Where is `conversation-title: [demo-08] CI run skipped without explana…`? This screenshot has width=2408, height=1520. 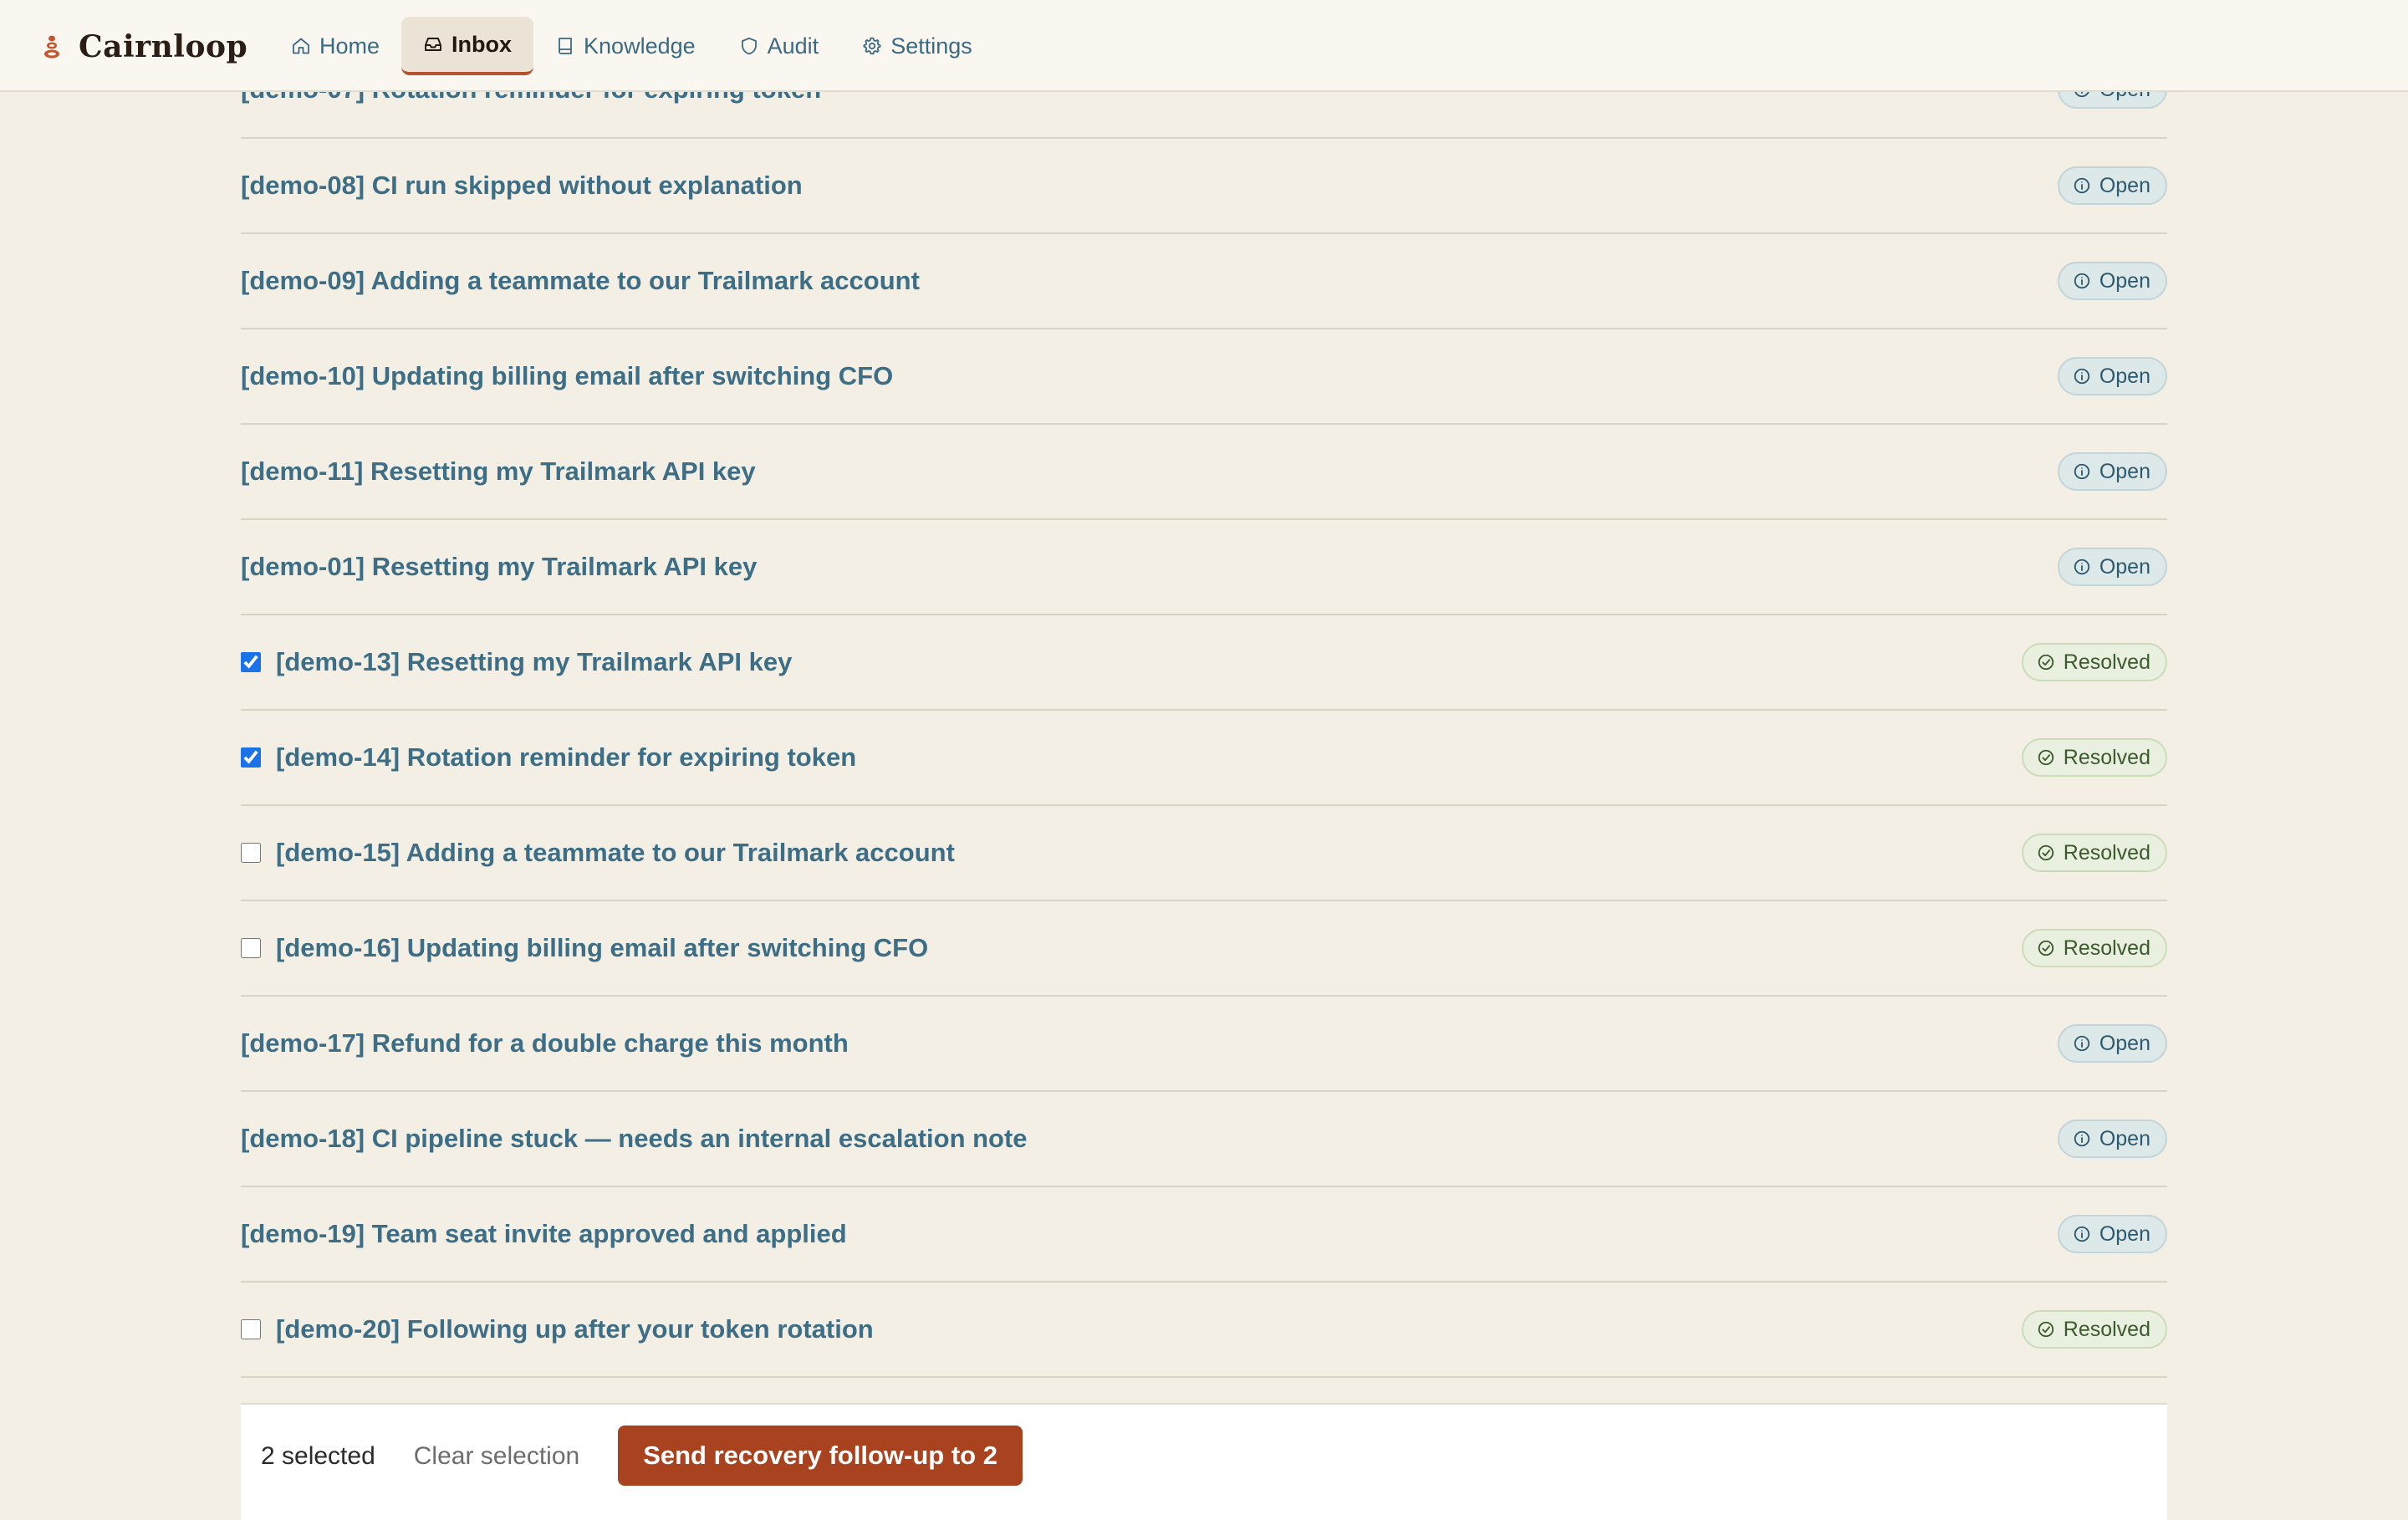 conversation-title: [demo-08] CI run skipped without explana… is located at coordinates (522, 186).